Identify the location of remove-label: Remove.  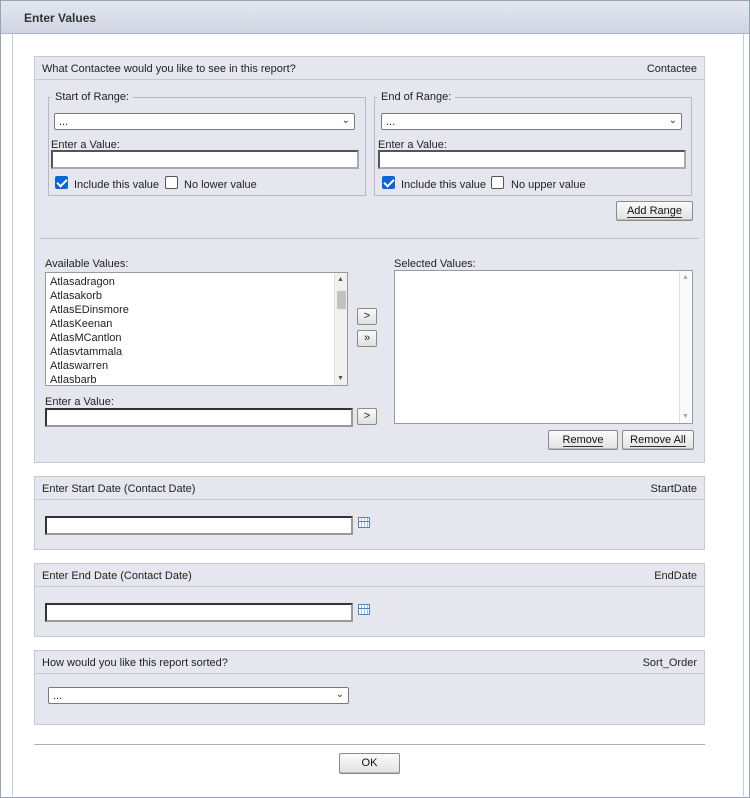
(583, 440).